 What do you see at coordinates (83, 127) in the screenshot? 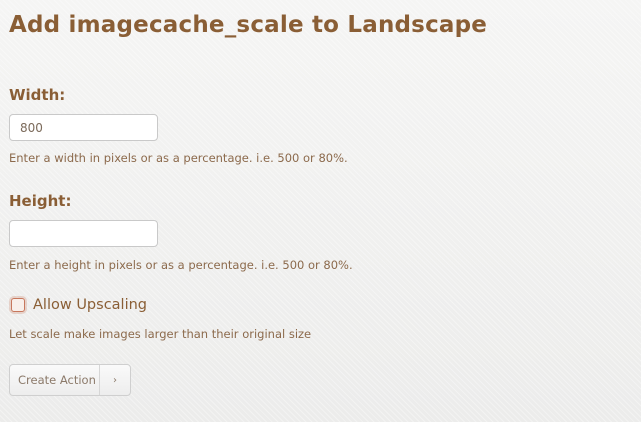
I see `width-input` at bounding box center [83, 127].